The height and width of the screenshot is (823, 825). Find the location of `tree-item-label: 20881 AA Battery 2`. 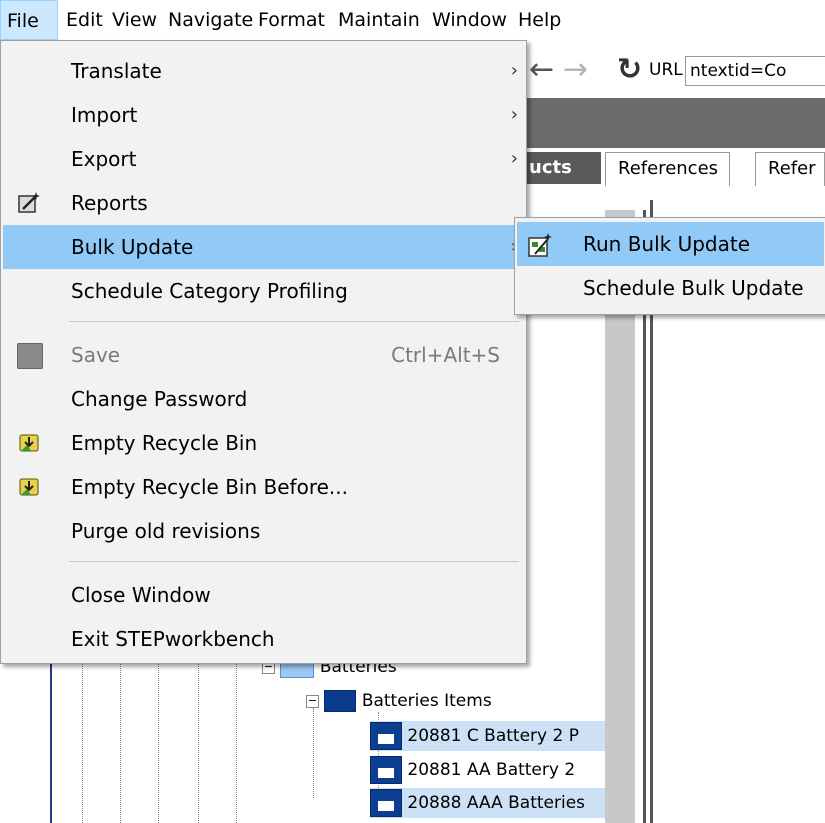

tree-item-label: 20881 AA Battery 2 is located at coordinates (491, 770).